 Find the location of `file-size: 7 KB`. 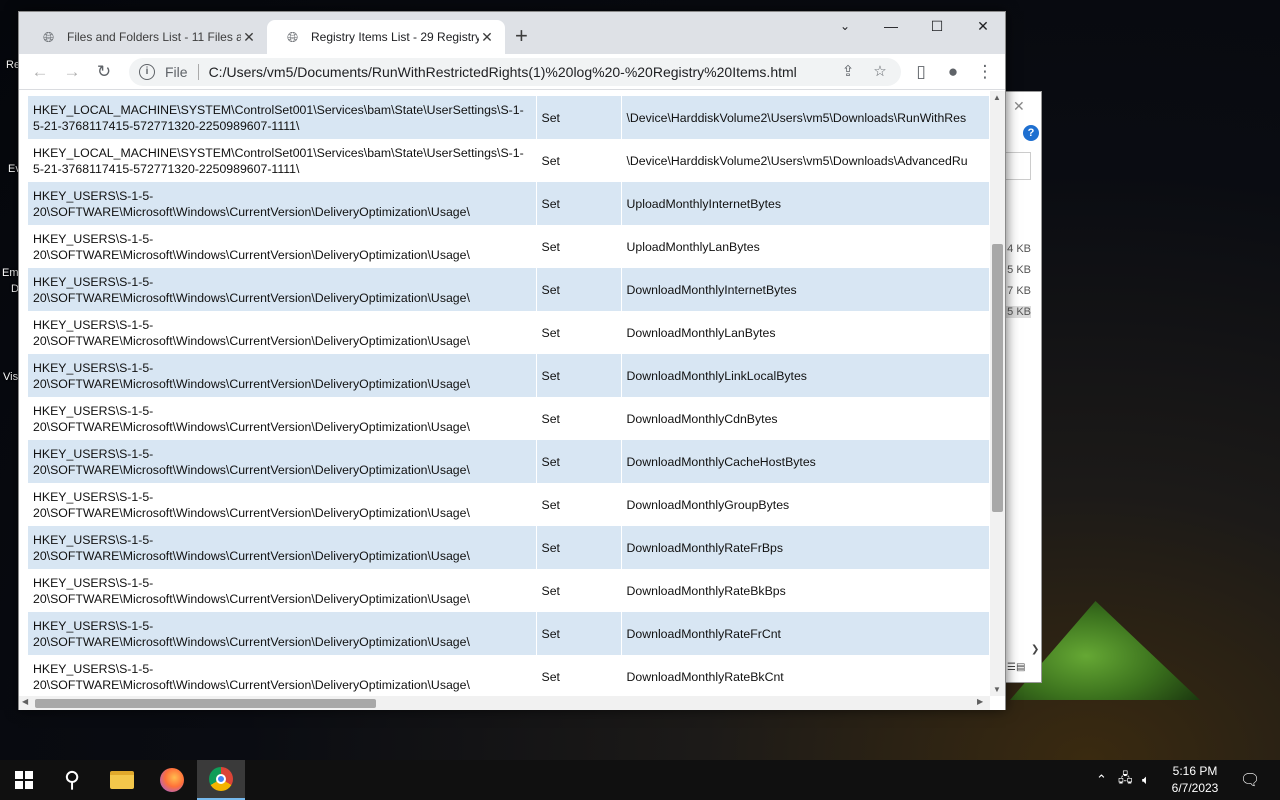

file-size: 7 KB is located at coordinates (1019, 291).